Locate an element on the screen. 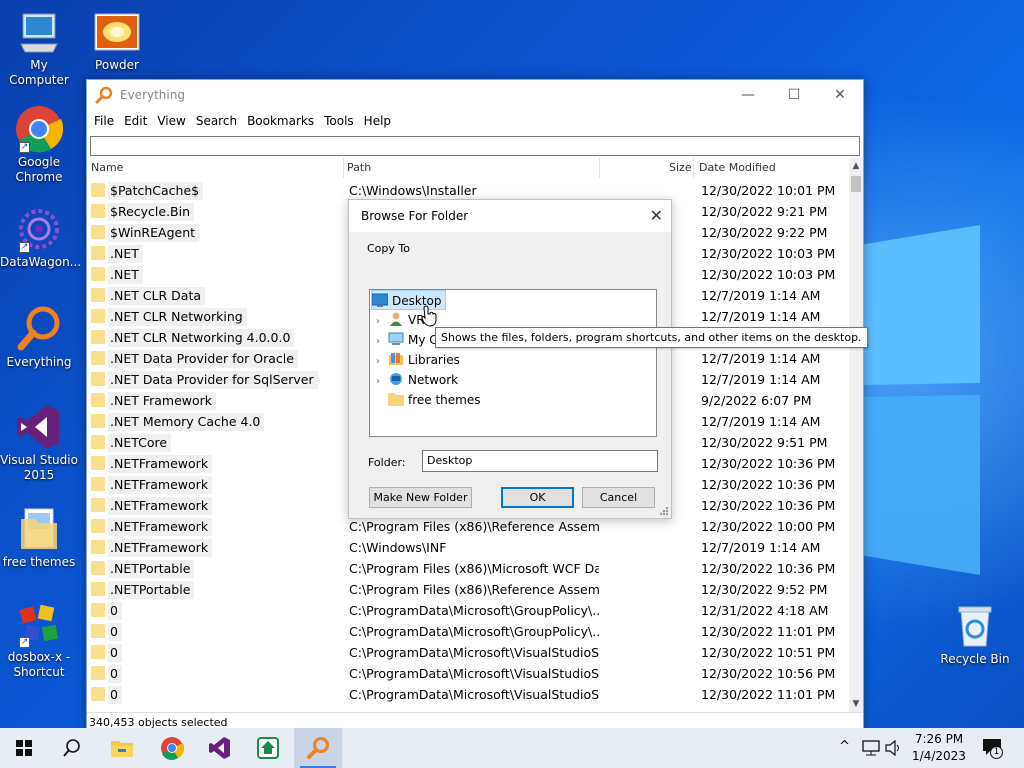 This screenshot has height=768, width=1024. taskbar-app is located at coordinates (268, 748).